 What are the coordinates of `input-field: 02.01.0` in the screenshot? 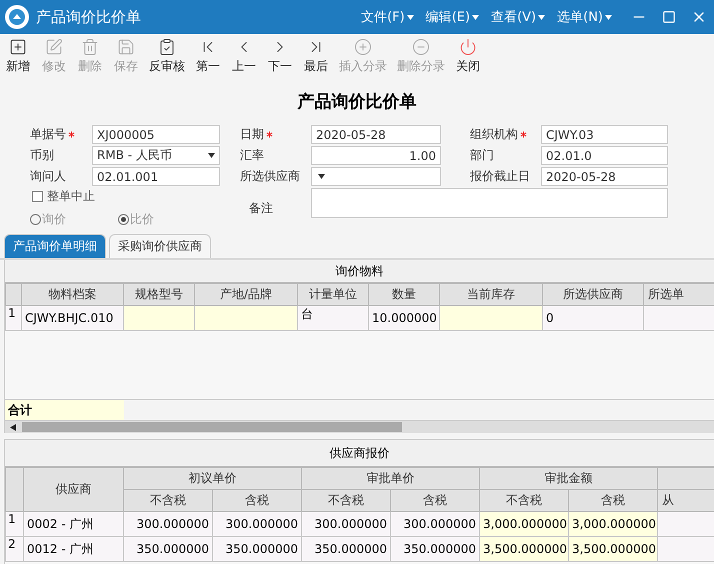 It's located at (604, 155).